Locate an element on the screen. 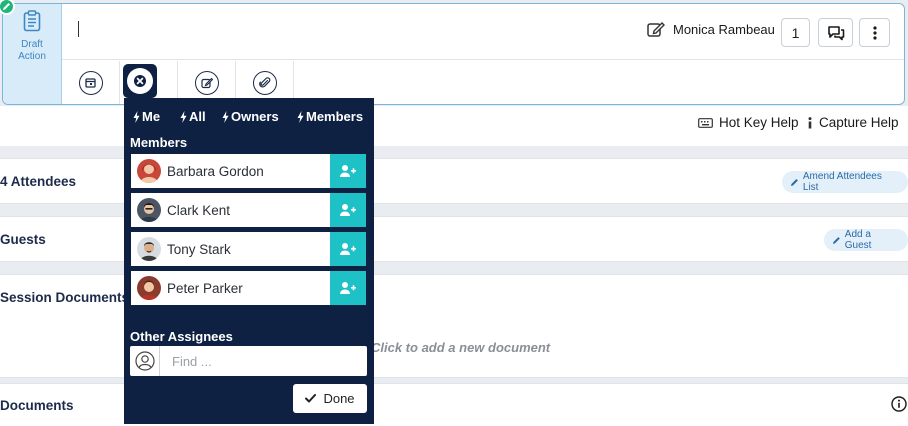 Image resolution: width=908 pixels, height=426 pixels. assignee-tool-active is located at coordinates (140, 81).